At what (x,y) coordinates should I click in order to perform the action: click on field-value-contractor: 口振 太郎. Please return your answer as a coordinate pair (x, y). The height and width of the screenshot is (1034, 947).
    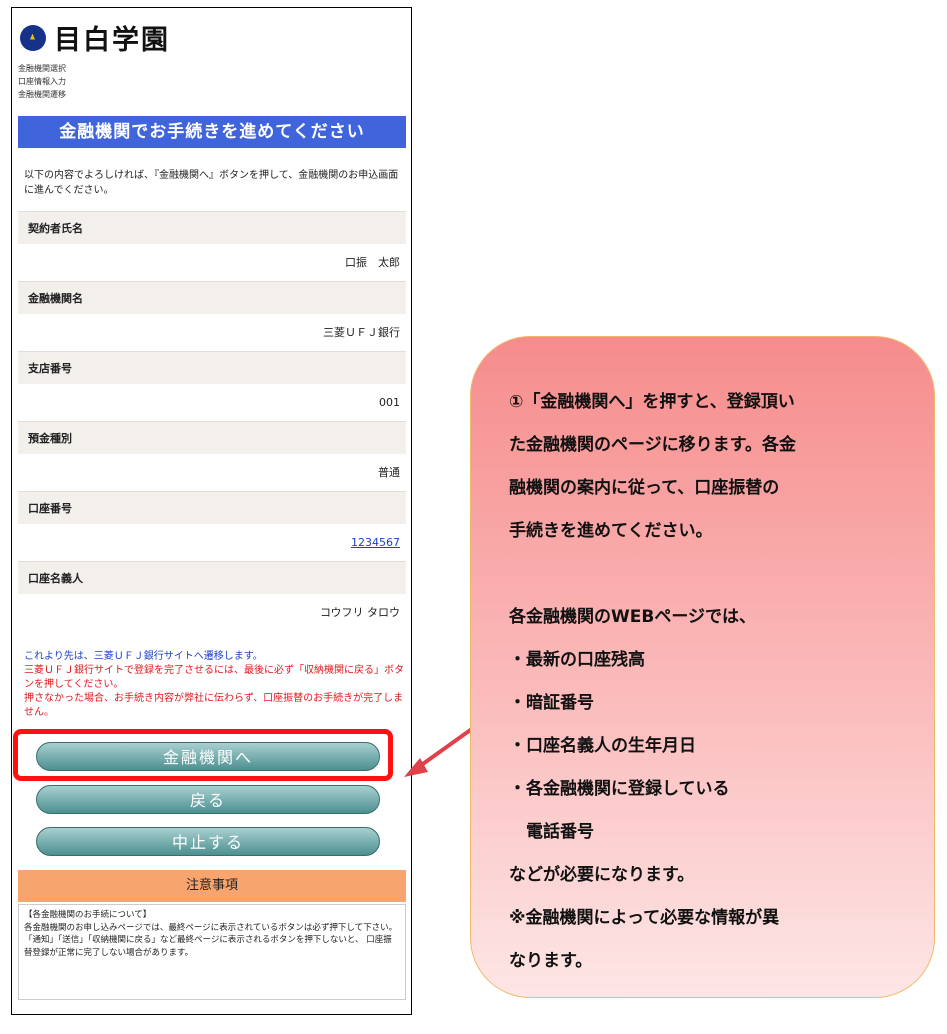
    Looking at the image, I should click on (212, 262).